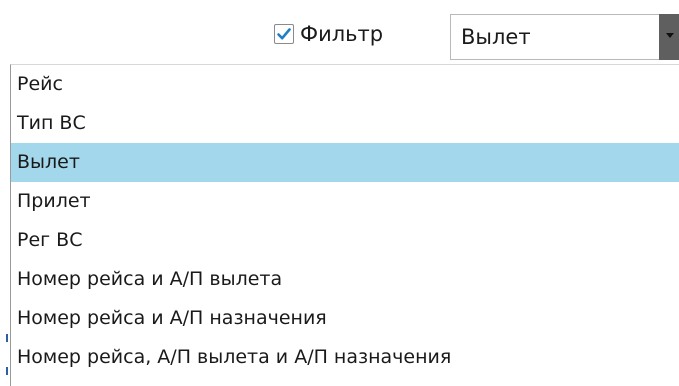  I want to click on option-flight-departure: Номер рейса и А/П вылета, so click(345, 279).